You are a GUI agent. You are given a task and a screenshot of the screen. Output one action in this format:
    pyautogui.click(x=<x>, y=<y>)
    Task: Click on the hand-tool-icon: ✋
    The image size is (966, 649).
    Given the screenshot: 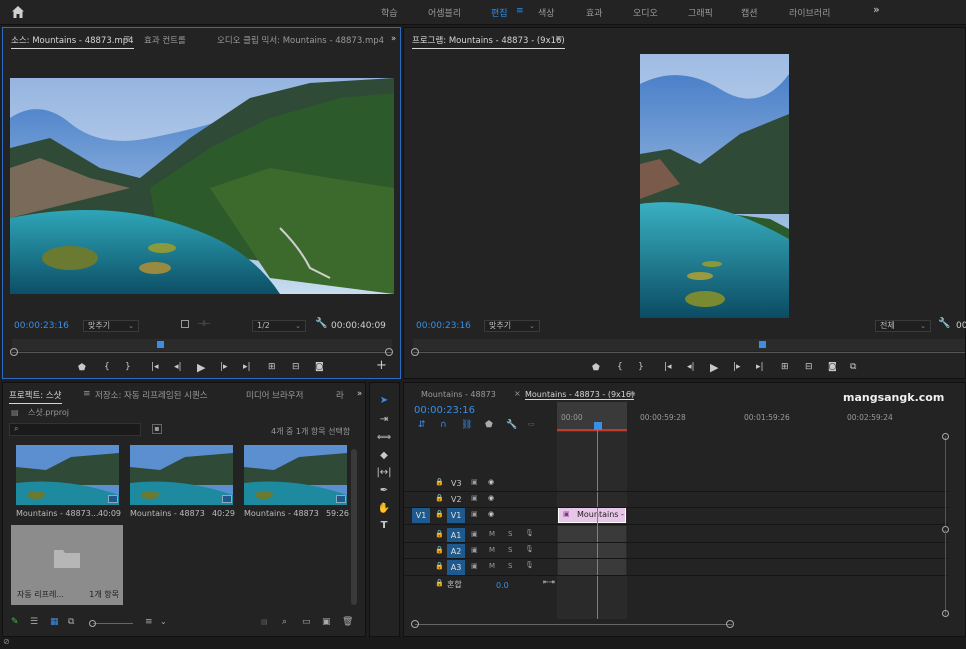 What is the action you would take?
    pyautogui.click(x=384, y=510)
    